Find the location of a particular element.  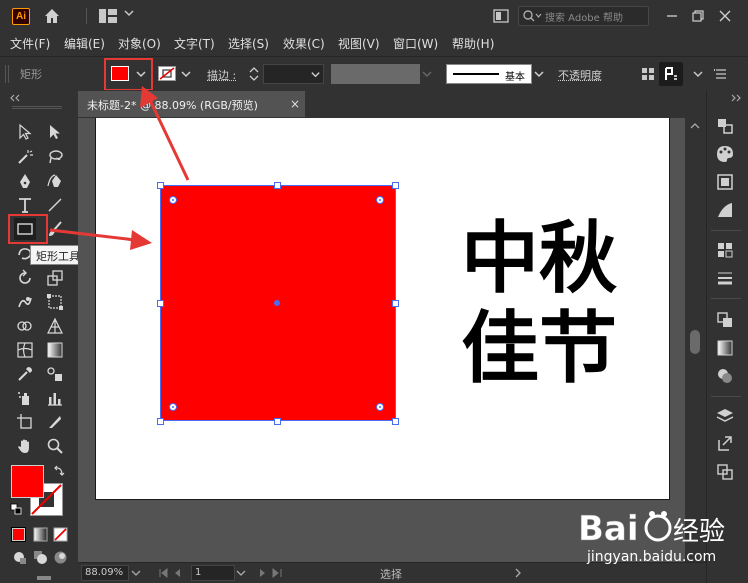

handle-middle-right is located at coordinates (395, 303).